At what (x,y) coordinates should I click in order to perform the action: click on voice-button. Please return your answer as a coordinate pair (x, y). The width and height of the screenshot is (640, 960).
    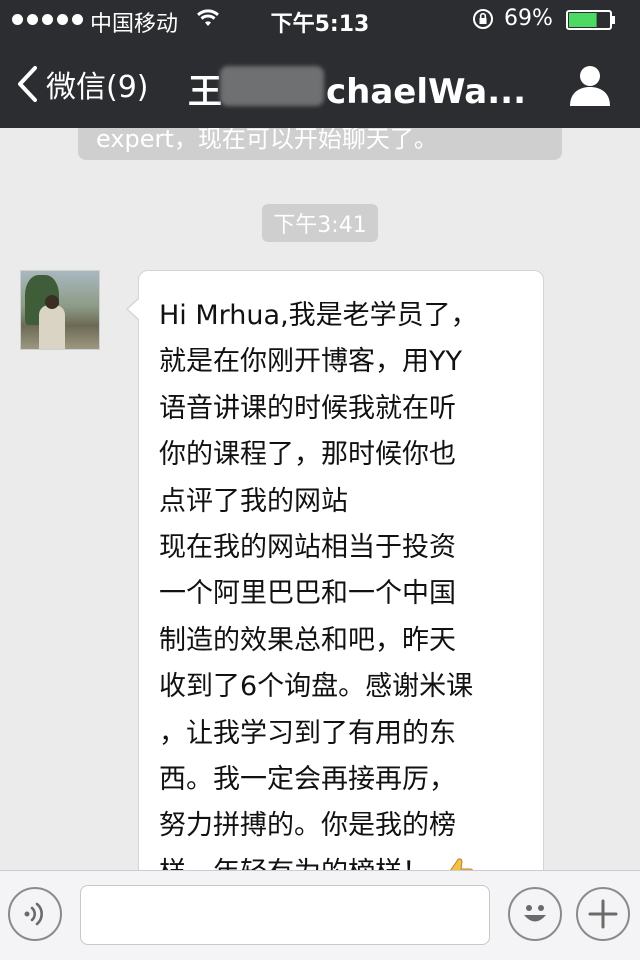
    Looking at the image, I should click on (35, 914).